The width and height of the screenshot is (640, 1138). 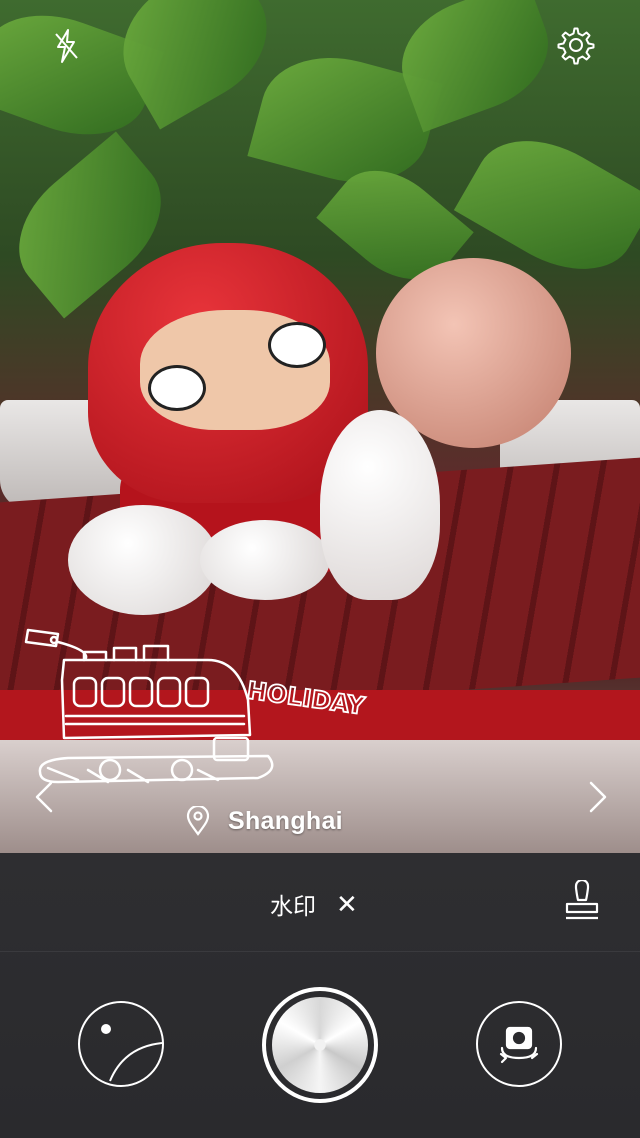 What do you see at coordinates (598, 797) in the screenshot?
I see `chevron-right-icon` at bounding box center [598, 797].